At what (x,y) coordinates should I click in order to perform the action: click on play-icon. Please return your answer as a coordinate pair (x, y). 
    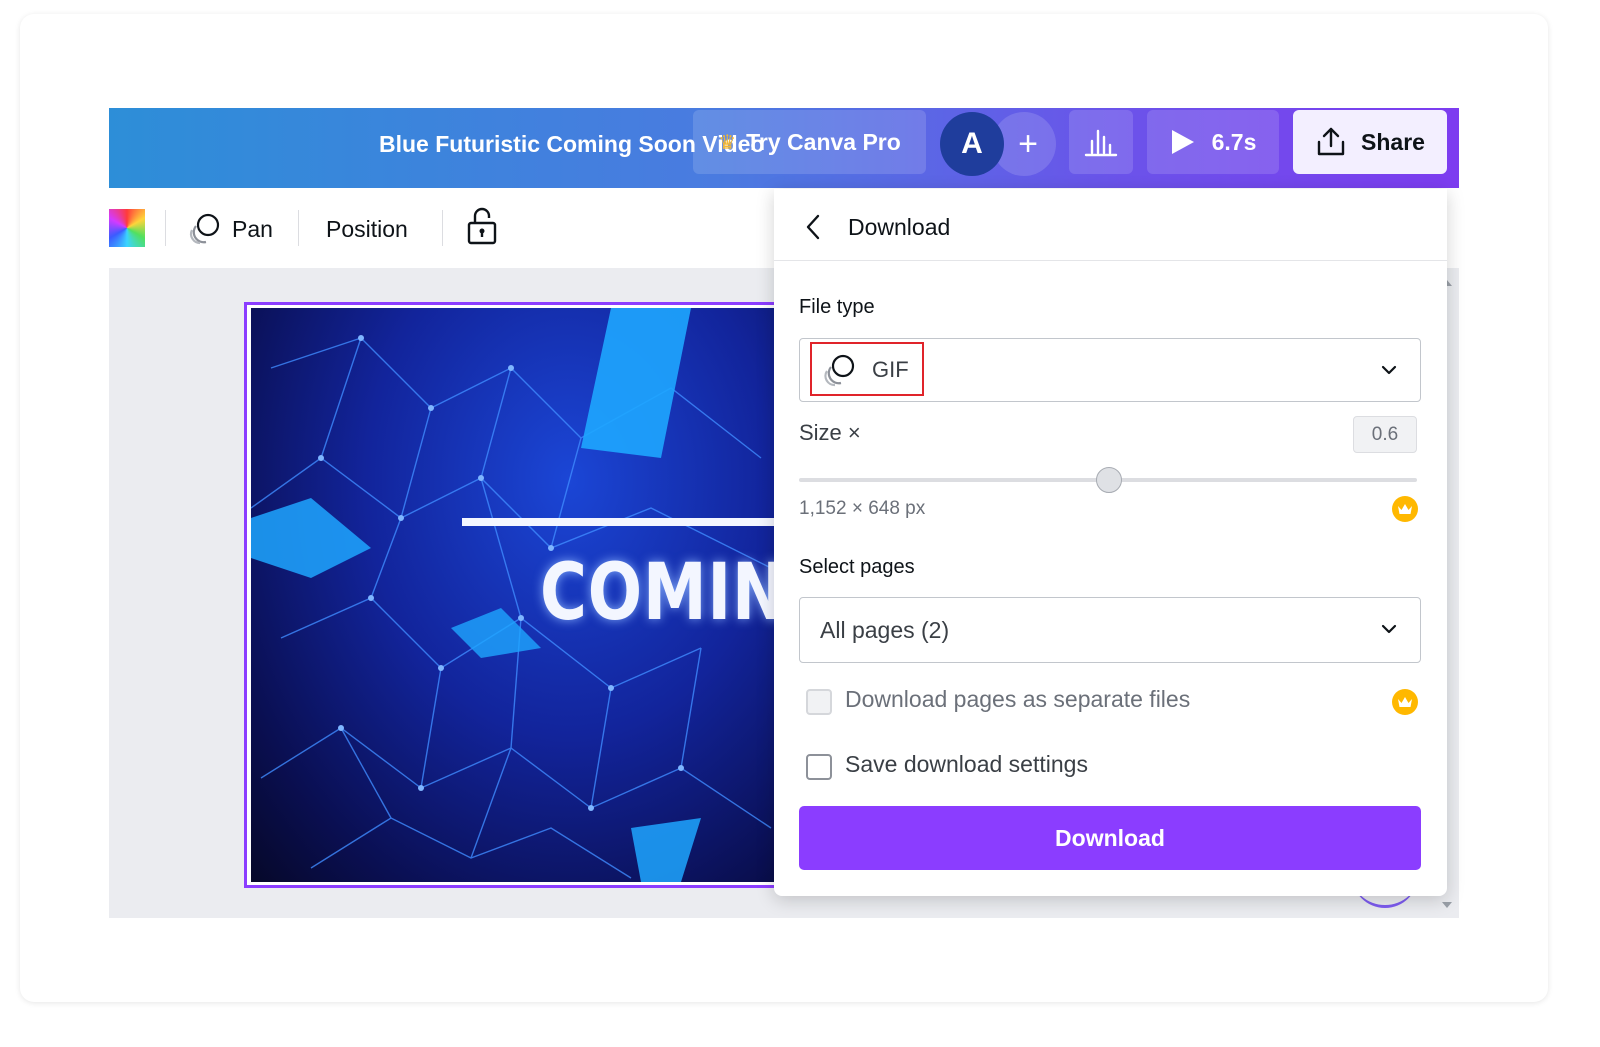
    Looking at the image, I should click on (1182, 142).